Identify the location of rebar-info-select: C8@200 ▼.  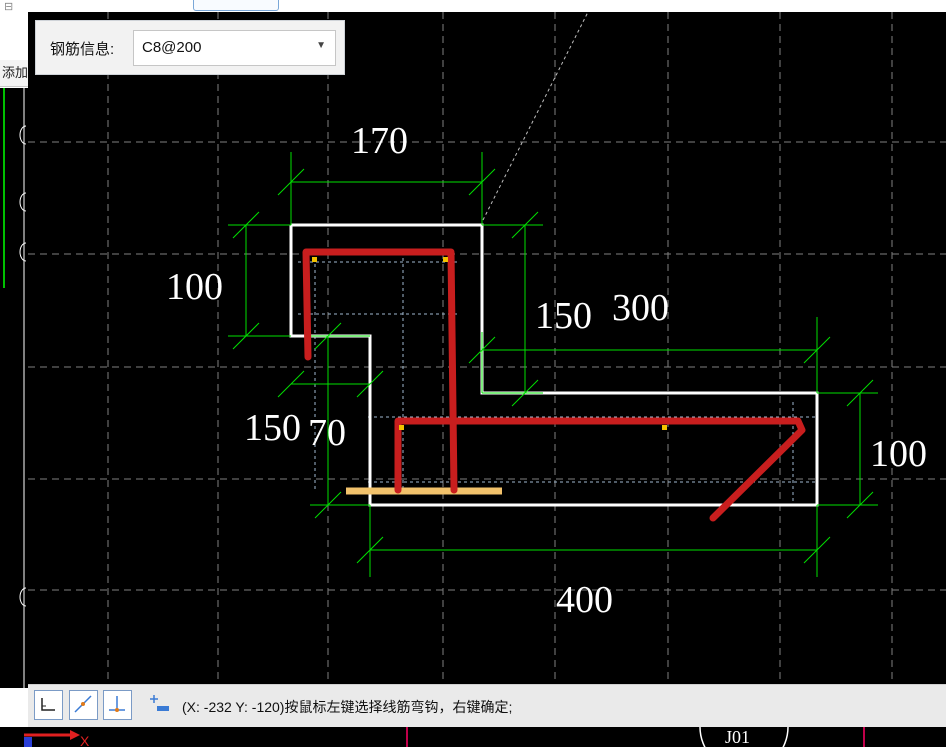
(234, 48).